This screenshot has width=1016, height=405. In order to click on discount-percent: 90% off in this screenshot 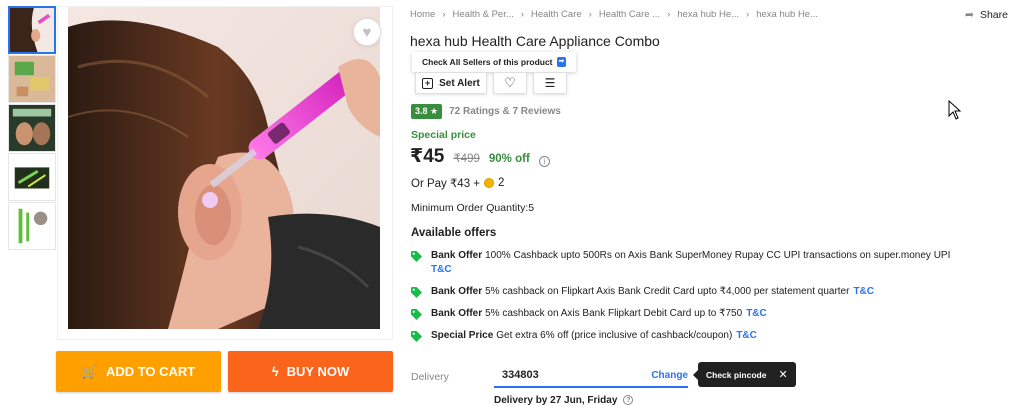, I will do `click(509, 159)`.